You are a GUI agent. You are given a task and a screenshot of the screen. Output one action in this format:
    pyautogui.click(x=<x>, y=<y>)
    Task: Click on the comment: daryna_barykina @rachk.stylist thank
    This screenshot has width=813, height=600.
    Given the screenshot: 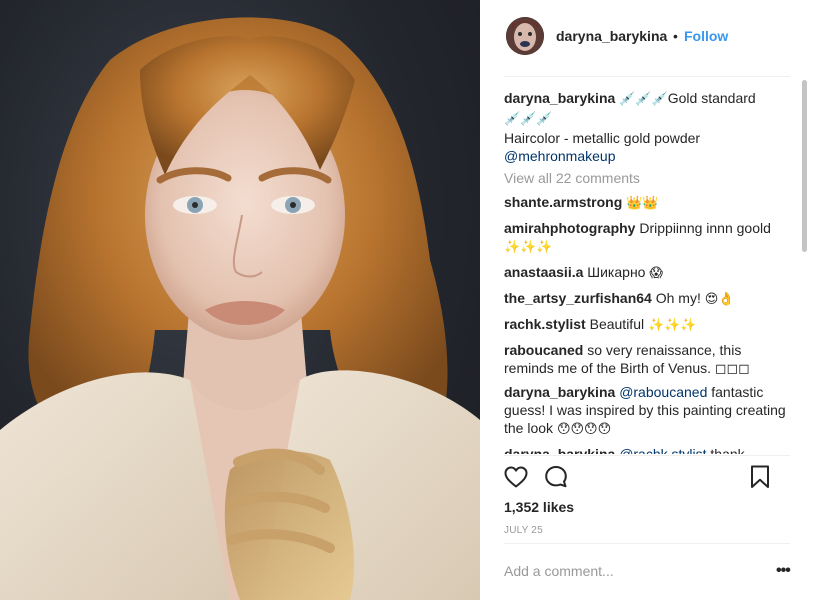 What is the action you would take?
    pyautogui.click(x=649, y=449)
    